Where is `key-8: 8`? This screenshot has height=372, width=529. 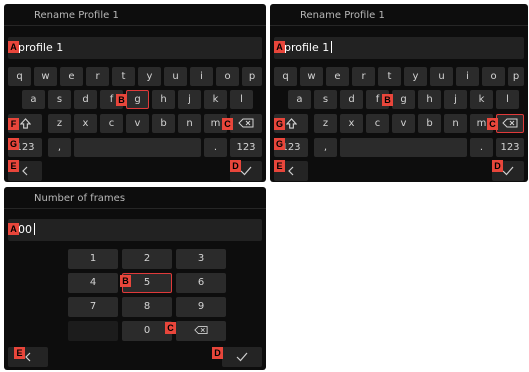
key-8: 8 is located at coordinates (147, 307).